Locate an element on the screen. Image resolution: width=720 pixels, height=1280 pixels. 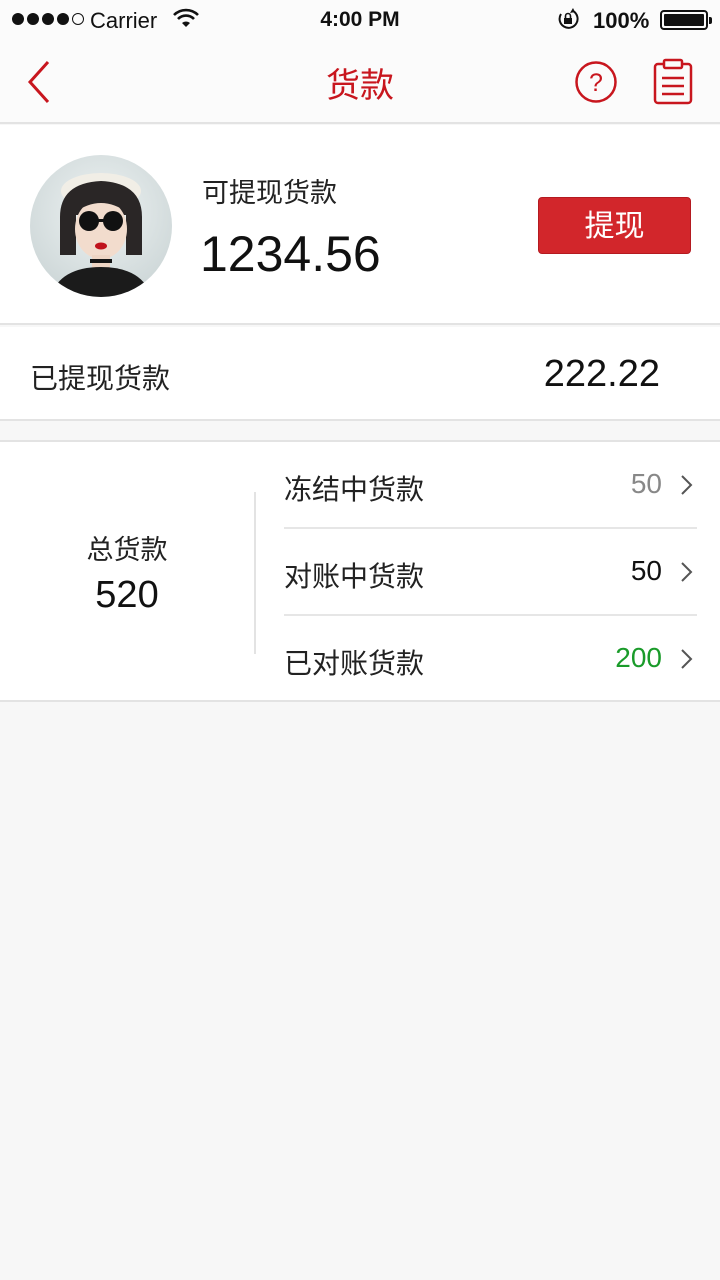
status-bar: Carrier 4:00 PM 100% is located at coordinates (360, 20).